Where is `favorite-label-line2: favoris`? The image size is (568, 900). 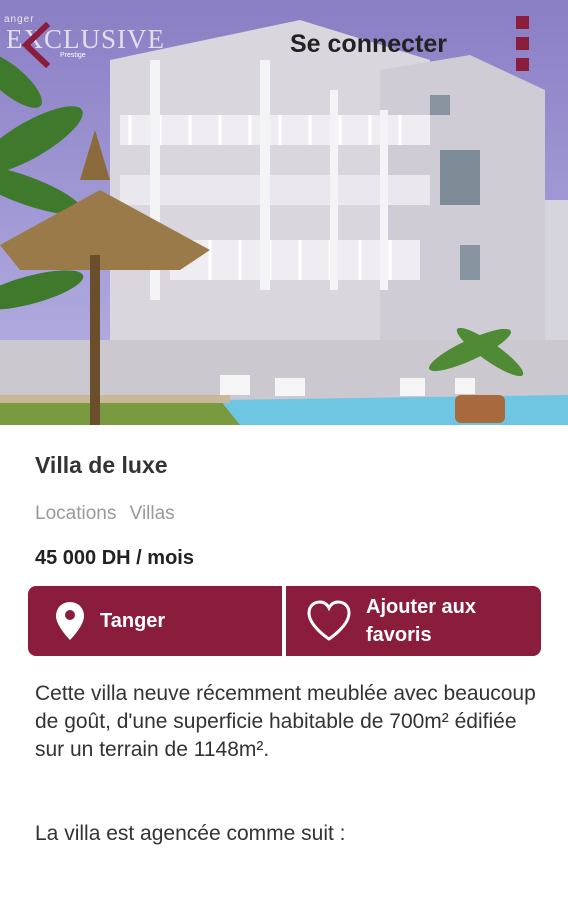
favorite-label-line2: favoris is located at coordinates (399, 635).